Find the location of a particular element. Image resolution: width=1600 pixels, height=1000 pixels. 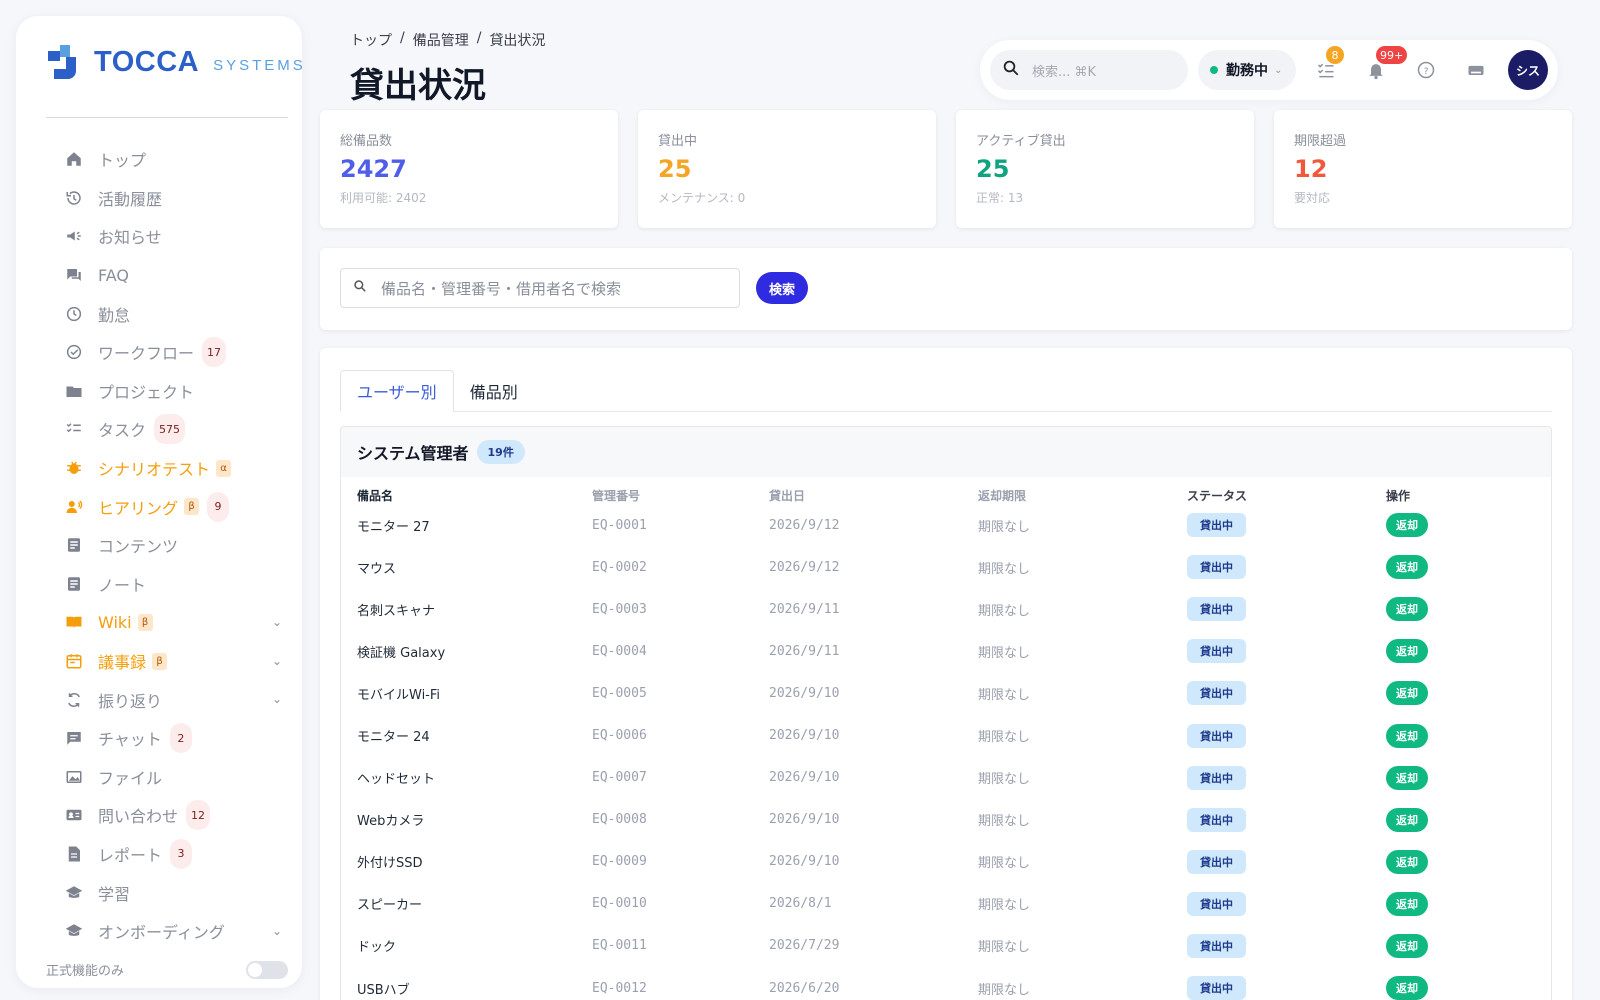

tab-by-user: ユーザー別 is located at coordinates (397, 391).